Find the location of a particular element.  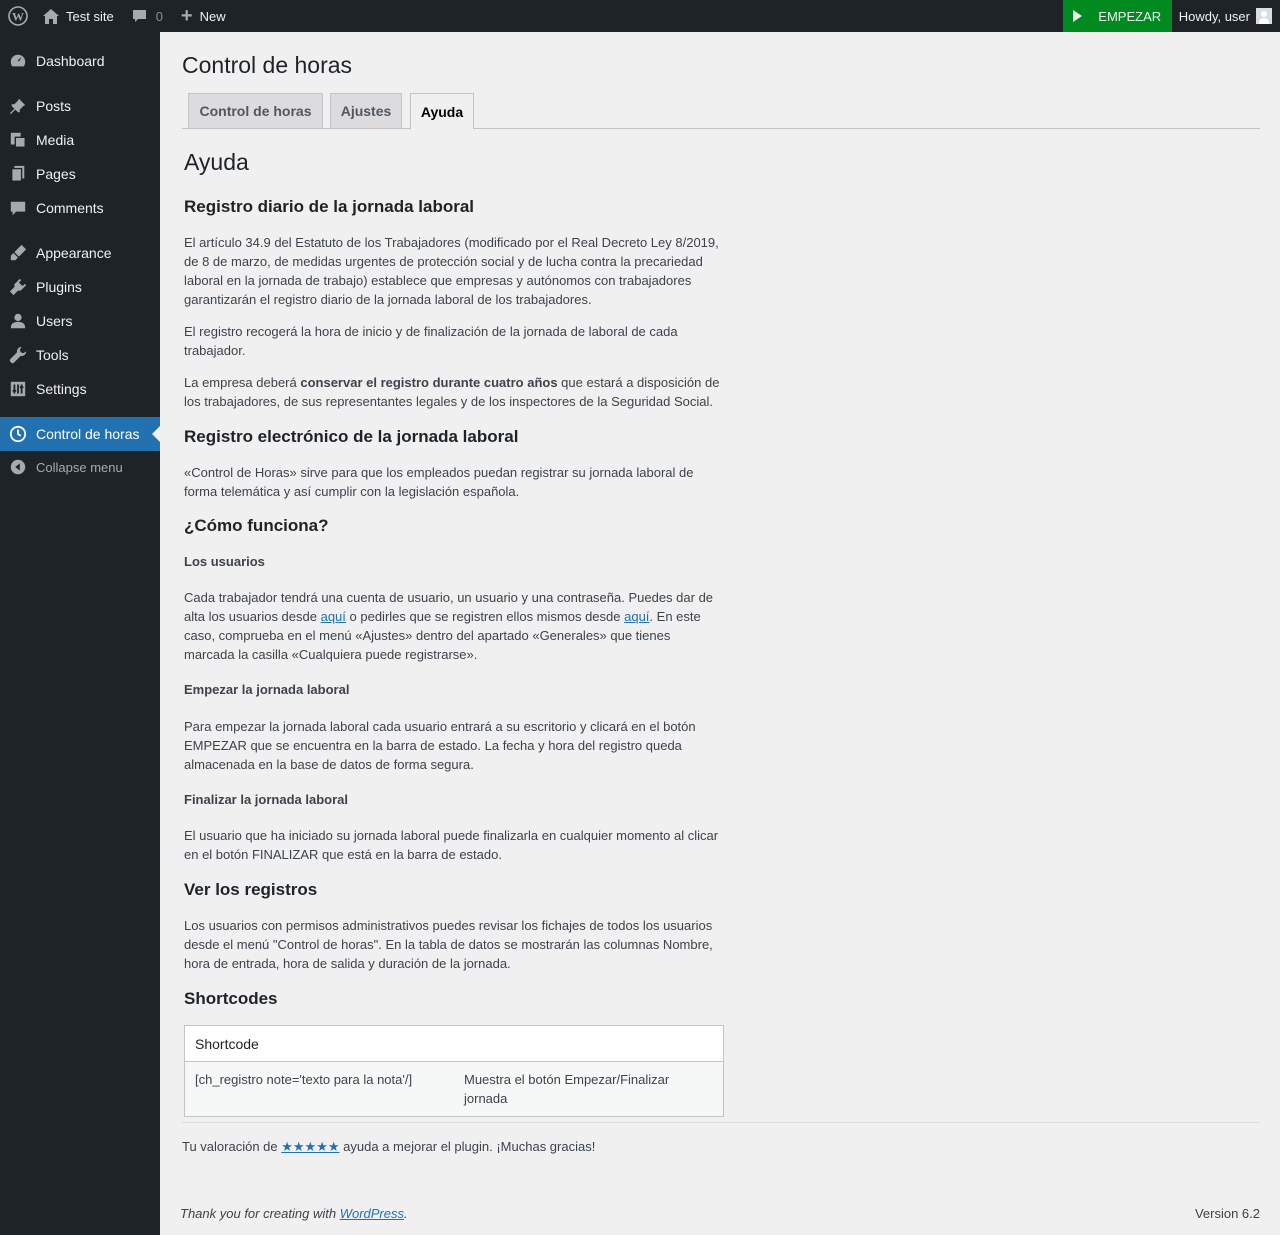

sidebar-item-label: Comments is located at coordinates (70, 208).